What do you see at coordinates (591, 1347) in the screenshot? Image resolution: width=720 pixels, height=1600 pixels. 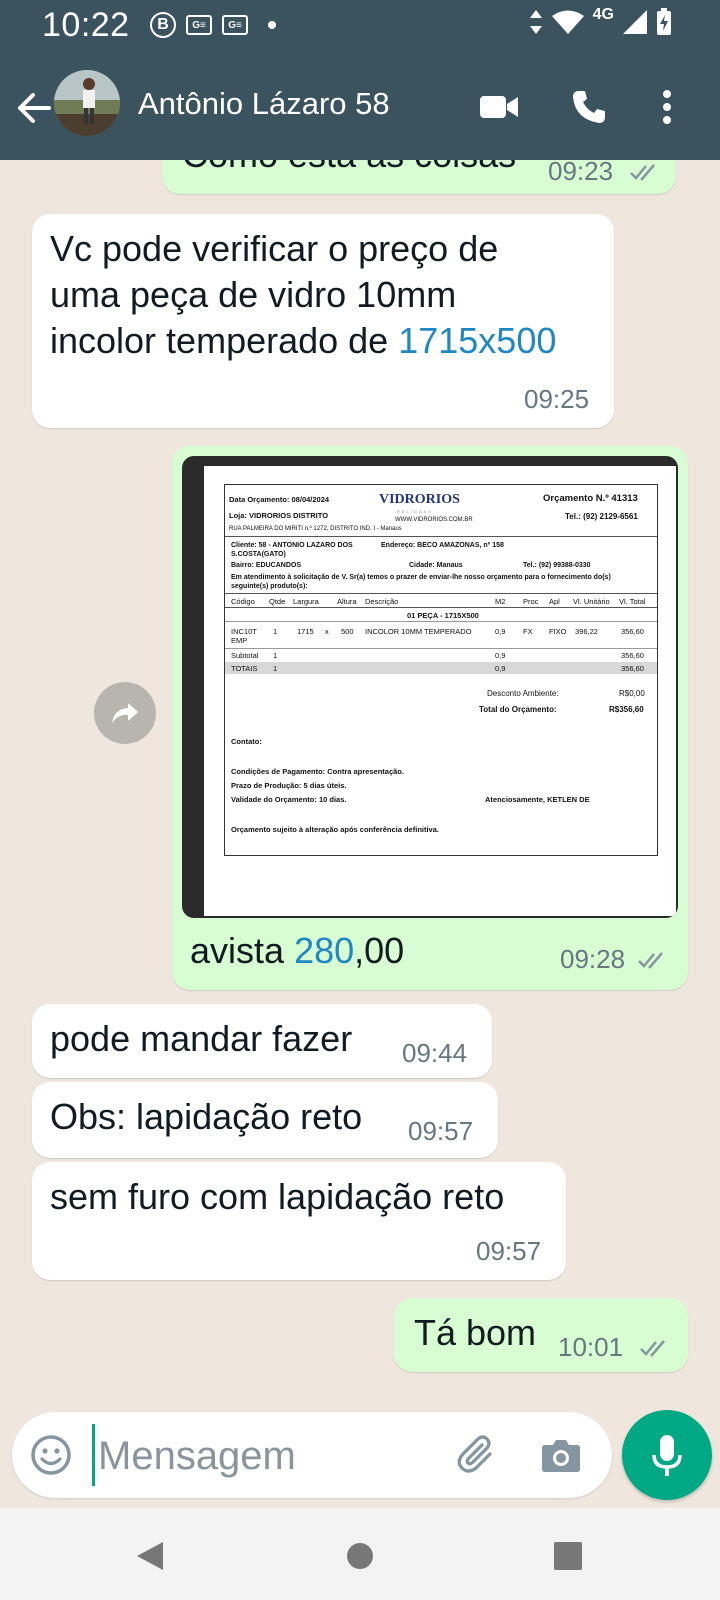 I see `message-time: 10:01` at bounding box center [591, 1347].